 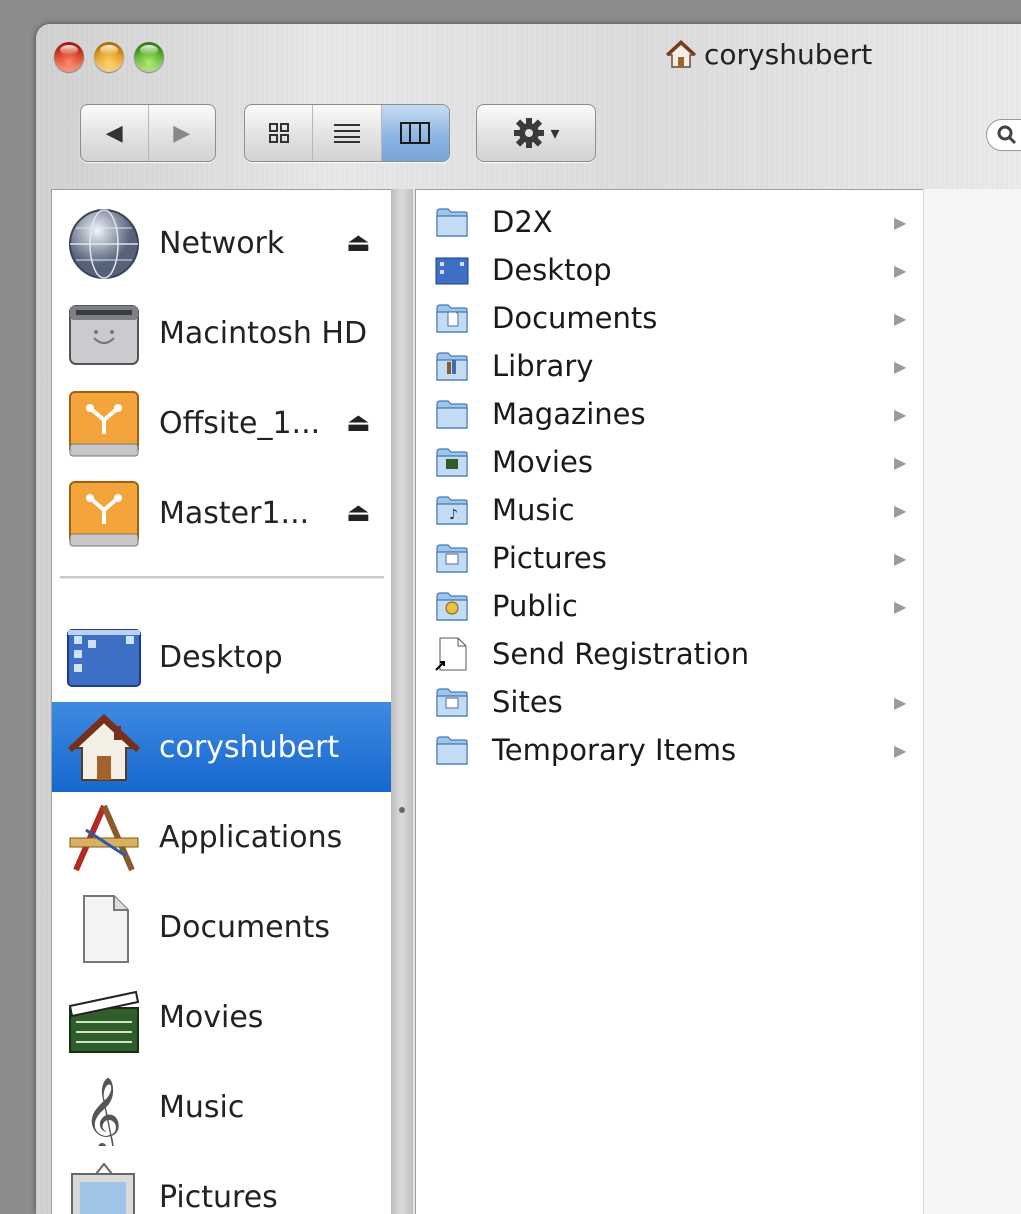 I want to click on file-name: Documents, so click(x=574, y=318).